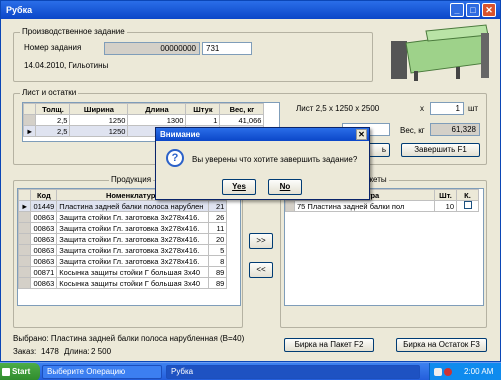 The image size is (501, 380). What do you see at coordinates (440, 150) in the screenshot?
I see `finish-button: Завершить F1` at bounding box center [440, 150].